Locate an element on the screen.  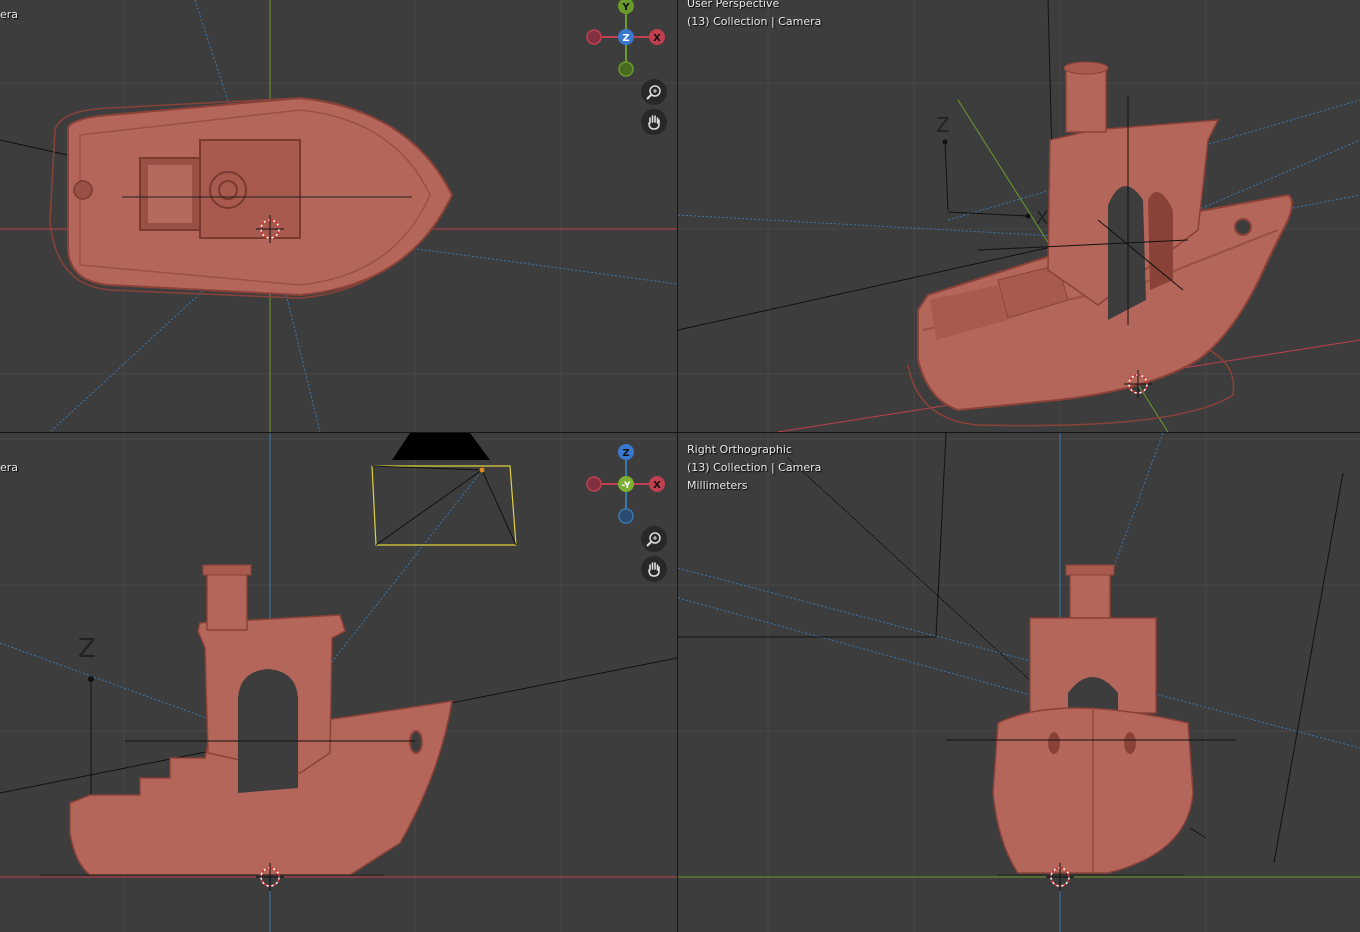
object-axes is located at coordinates (986, 179).